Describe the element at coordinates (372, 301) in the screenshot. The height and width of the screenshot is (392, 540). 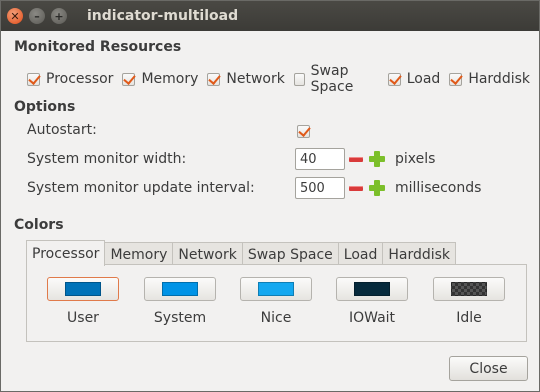
I see `color-iowait: IOWait` at that location.